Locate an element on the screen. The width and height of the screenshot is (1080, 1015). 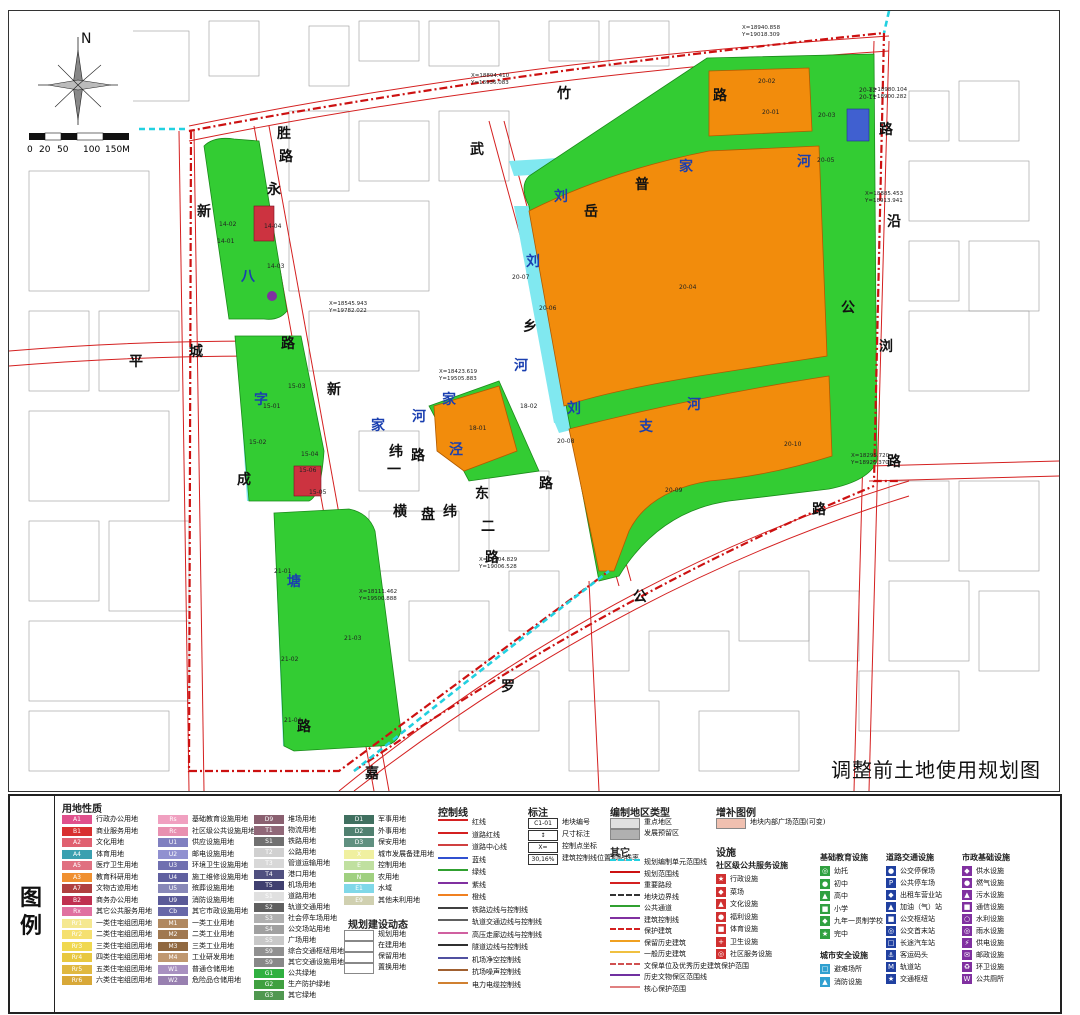
legend-color-swatch: Rr2 is located at coordinates (77, 934).